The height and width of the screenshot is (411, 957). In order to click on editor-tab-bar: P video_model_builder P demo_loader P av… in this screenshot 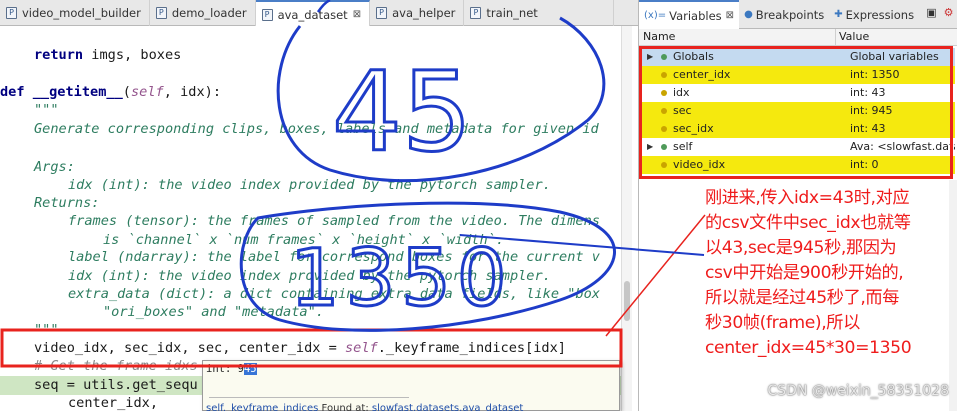, I will do `click(319, 13)`.